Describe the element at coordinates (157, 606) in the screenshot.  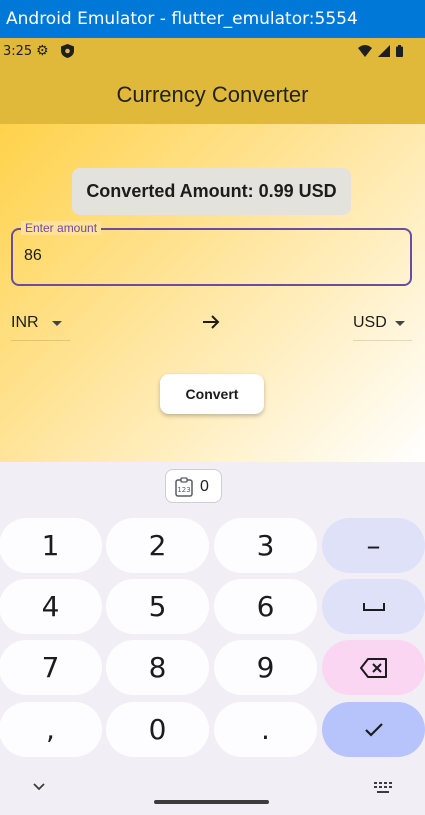
I see `key-5: 5` at that location.